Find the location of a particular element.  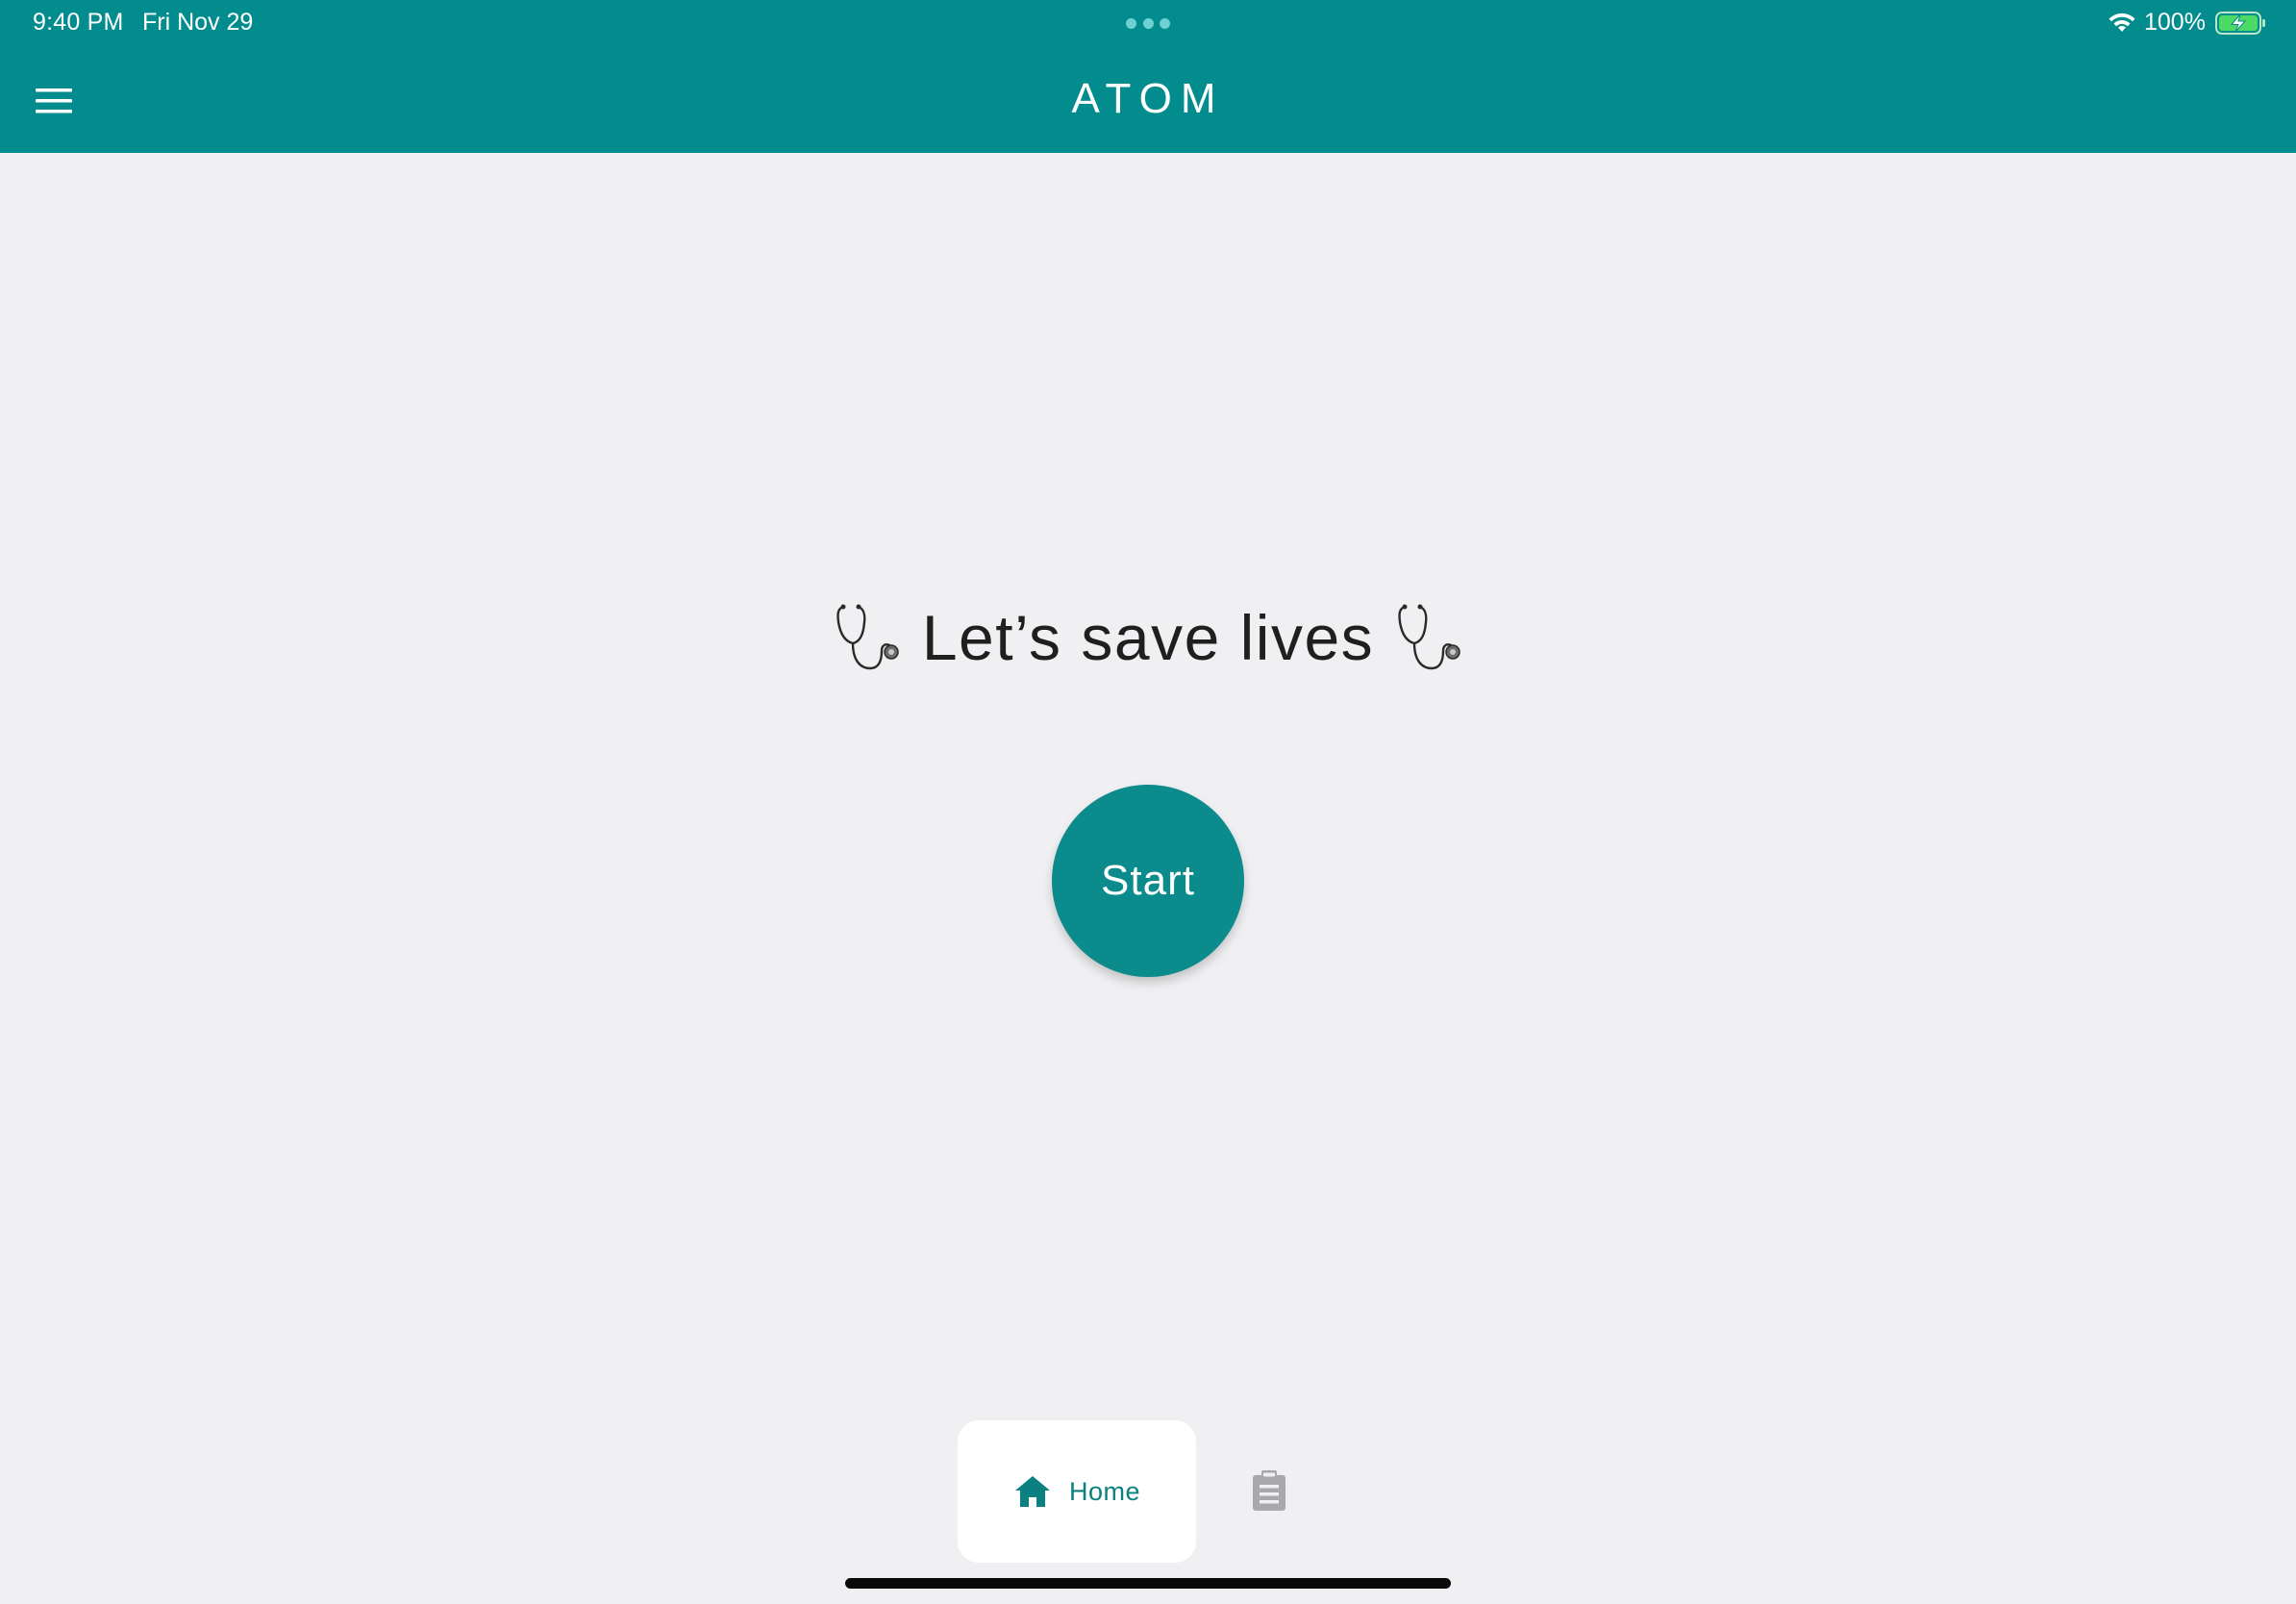

battery-percentage: 100% is located at coordinates (2175, 22).